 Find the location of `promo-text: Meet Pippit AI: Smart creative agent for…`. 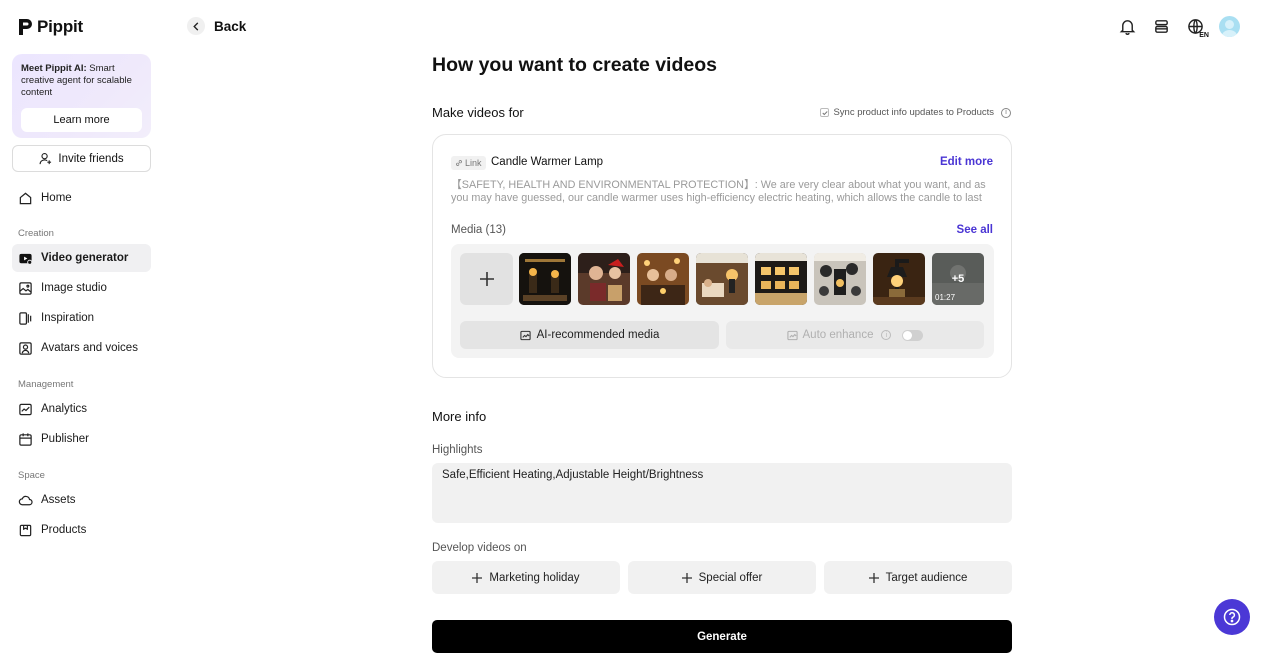

promo-text: Meet Pippit AI: Smart creative agent for… is located at coordinates (76, 80).